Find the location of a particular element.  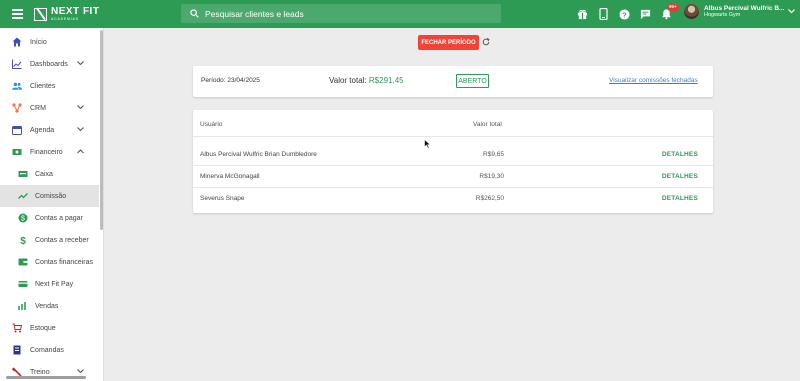

sidebar-item-label: Contas a receber is located at coordinates (62, 240).